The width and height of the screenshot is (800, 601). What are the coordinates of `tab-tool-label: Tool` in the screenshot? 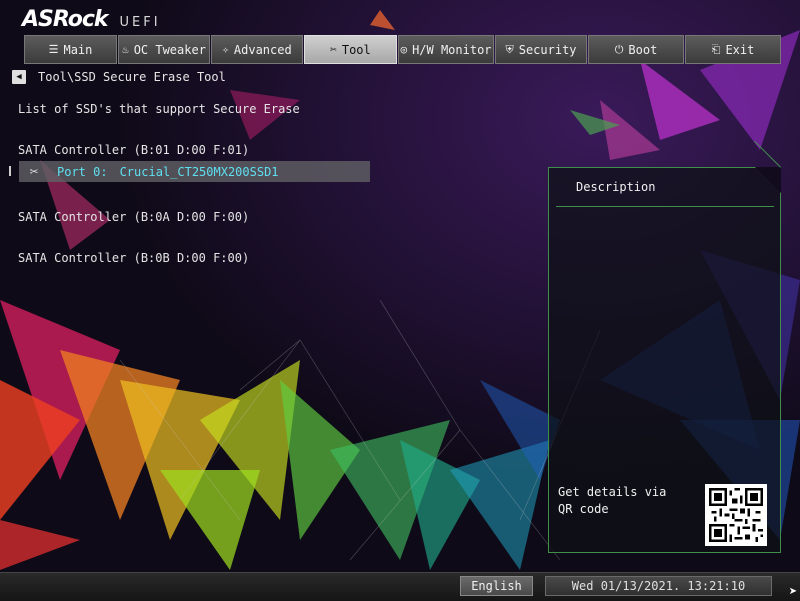 It's located at (356, 49).